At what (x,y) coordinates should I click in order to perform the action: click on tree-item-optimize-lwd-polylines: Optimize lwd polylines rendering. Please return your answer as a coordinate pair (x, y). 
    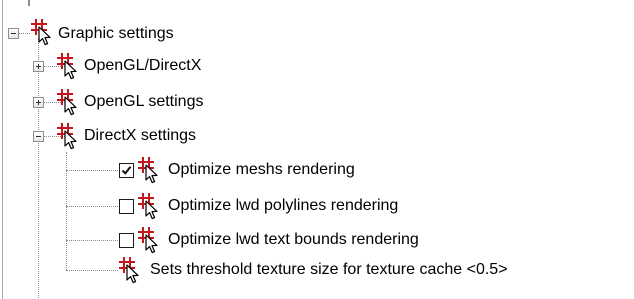
    Looking at the image, I should click on (260, 206).